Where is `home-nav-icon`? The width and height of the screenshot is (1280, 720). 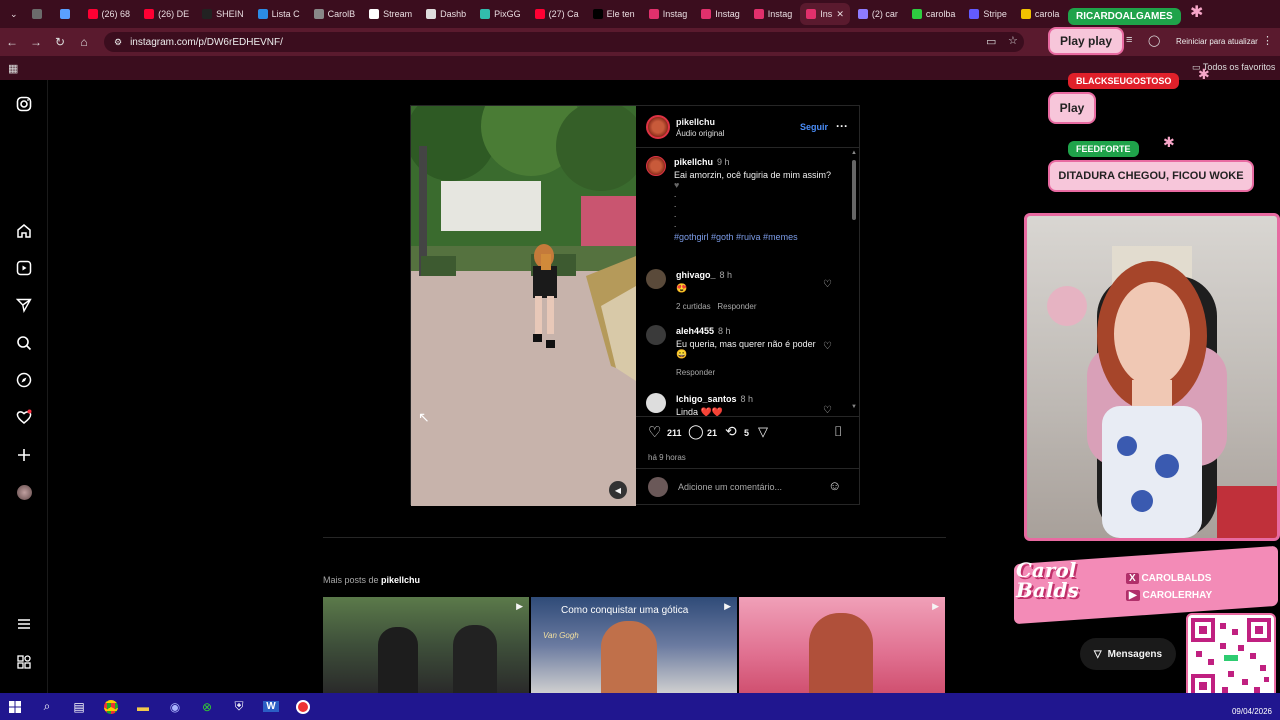 home-nav-icon is located at coordinates (24, 231).